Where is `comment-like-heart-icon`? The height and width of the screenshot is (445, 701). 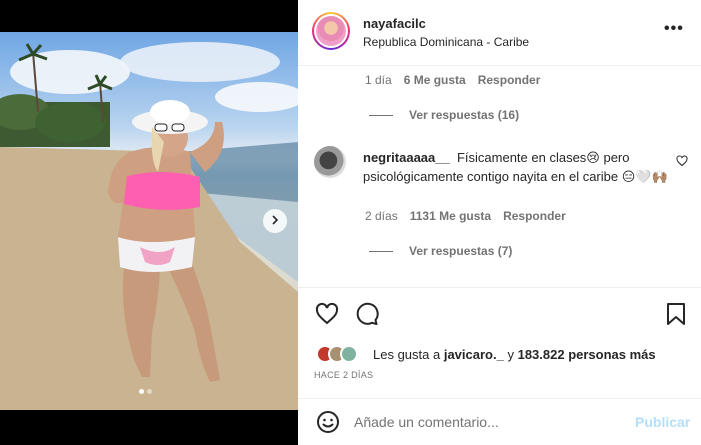 comment-like-heart-icon is located at coordinates (682, 163).